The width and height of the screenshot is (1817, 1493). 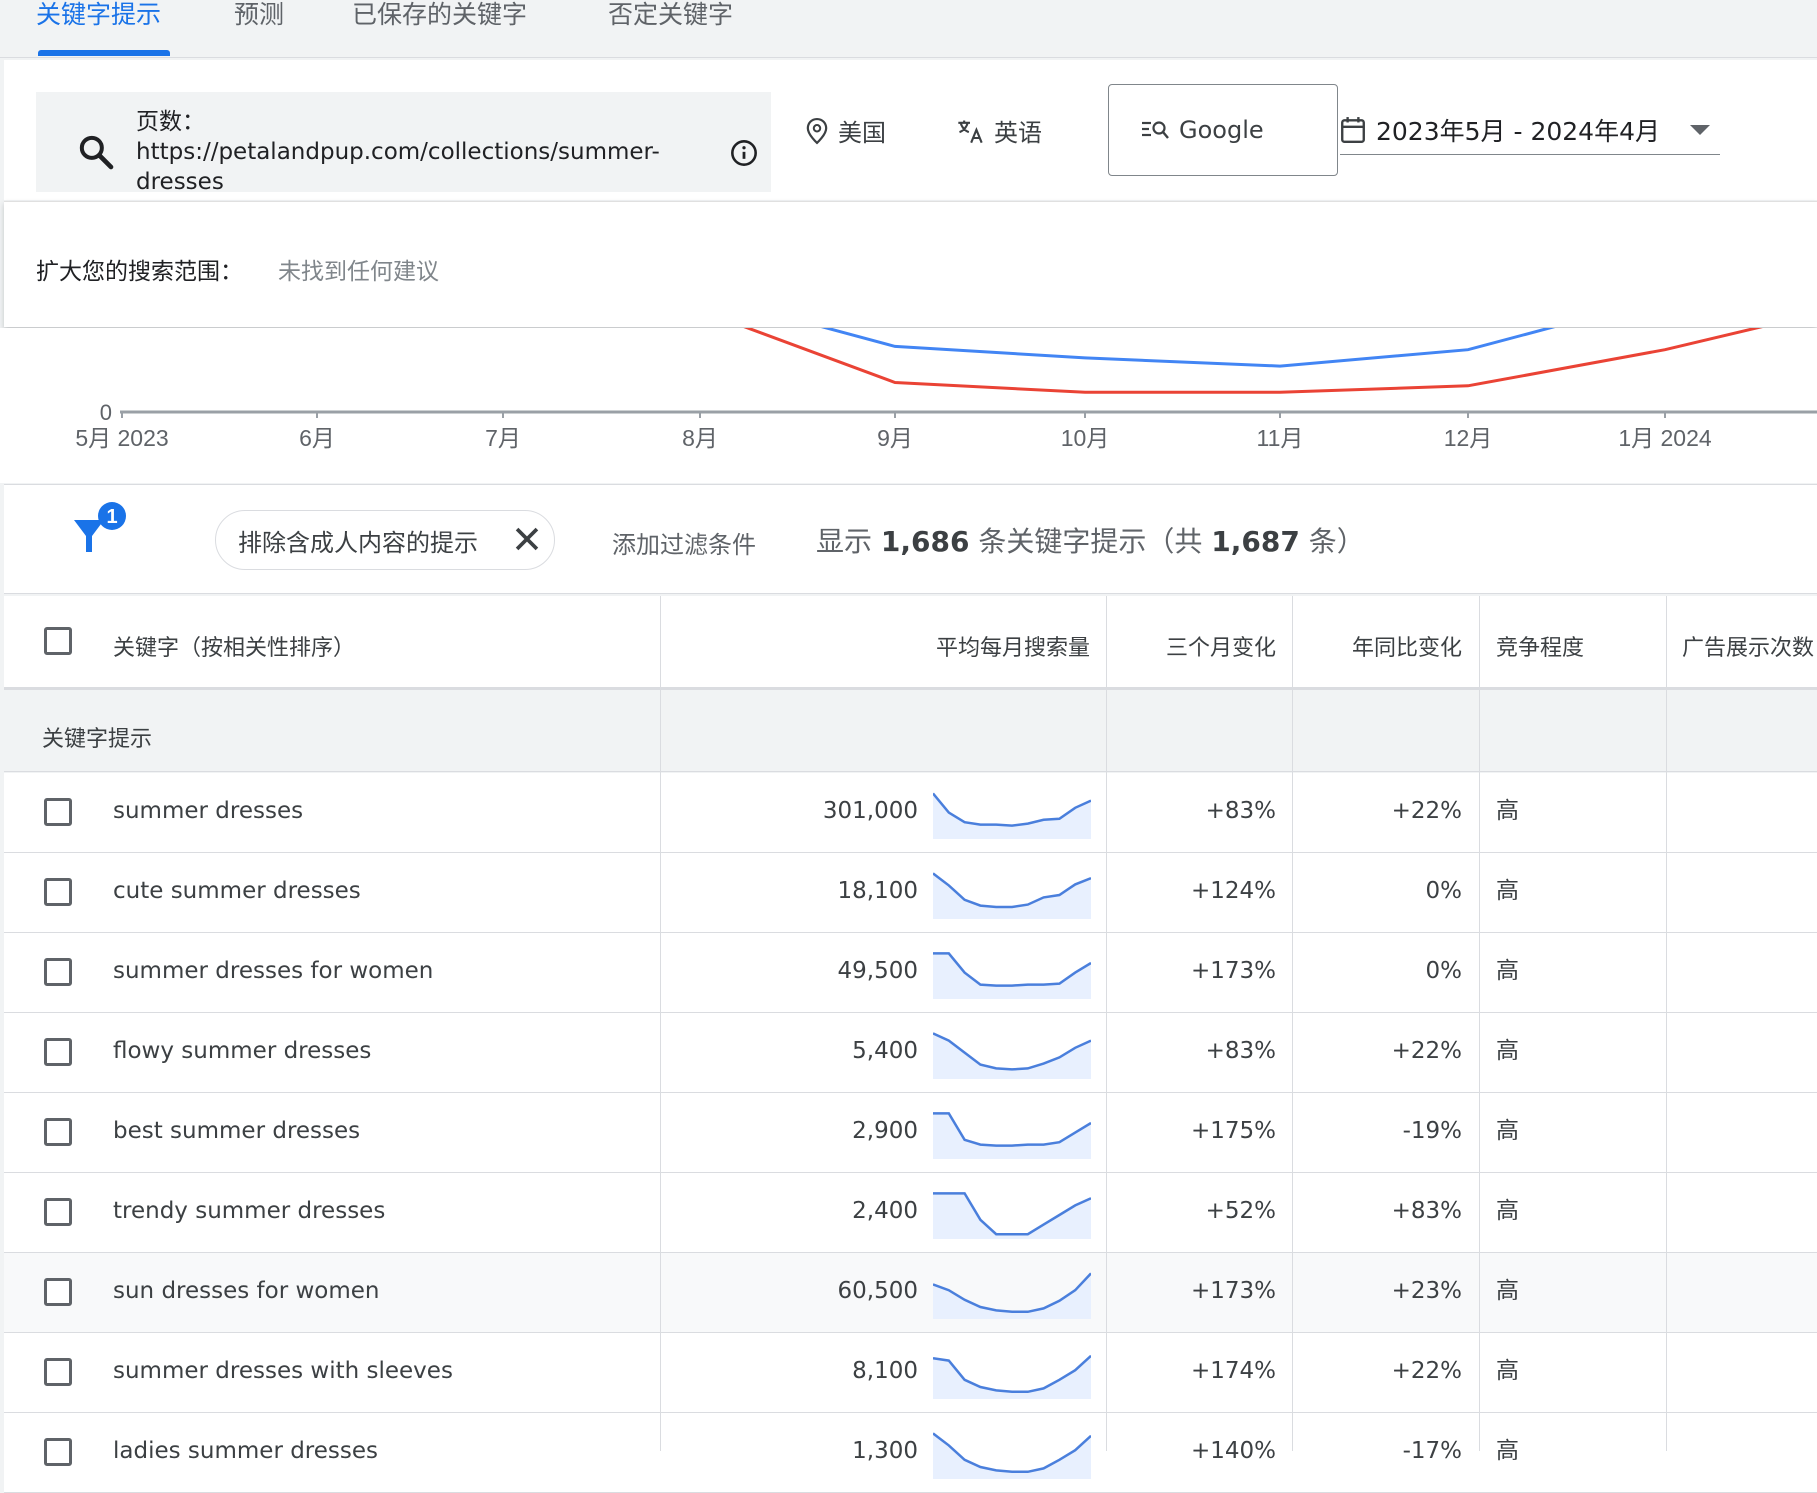 I want to click on result-suffix: 条）, so click(x=1332, y=541).